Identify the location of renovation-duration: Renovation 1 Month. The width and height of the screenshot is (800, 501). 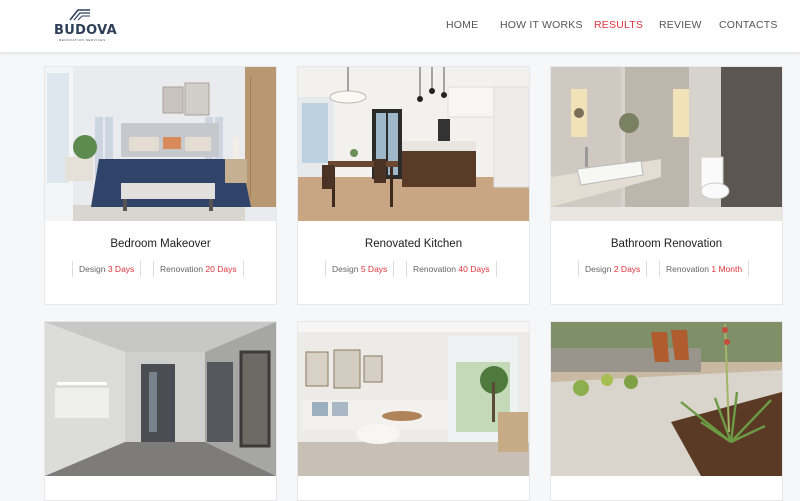
(704, 269).